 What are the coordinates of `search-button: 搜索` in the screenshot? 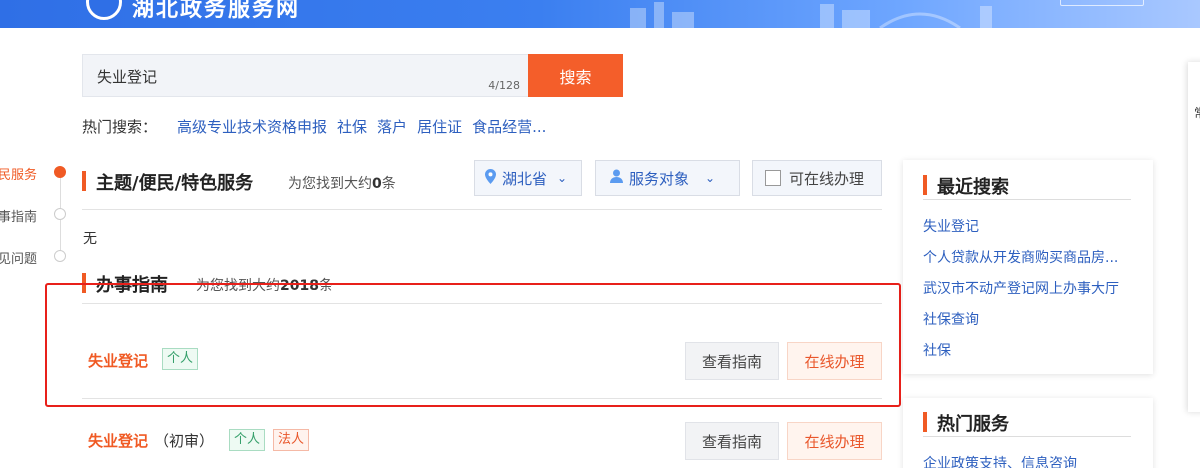 It's located at (575, 75).